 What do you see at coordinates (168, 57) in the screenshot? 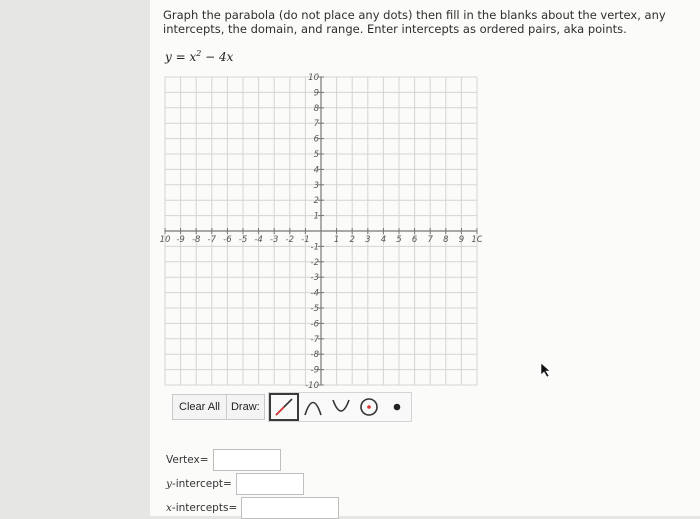
I see `equation-lhs: y` at bounding box center [168, 57].